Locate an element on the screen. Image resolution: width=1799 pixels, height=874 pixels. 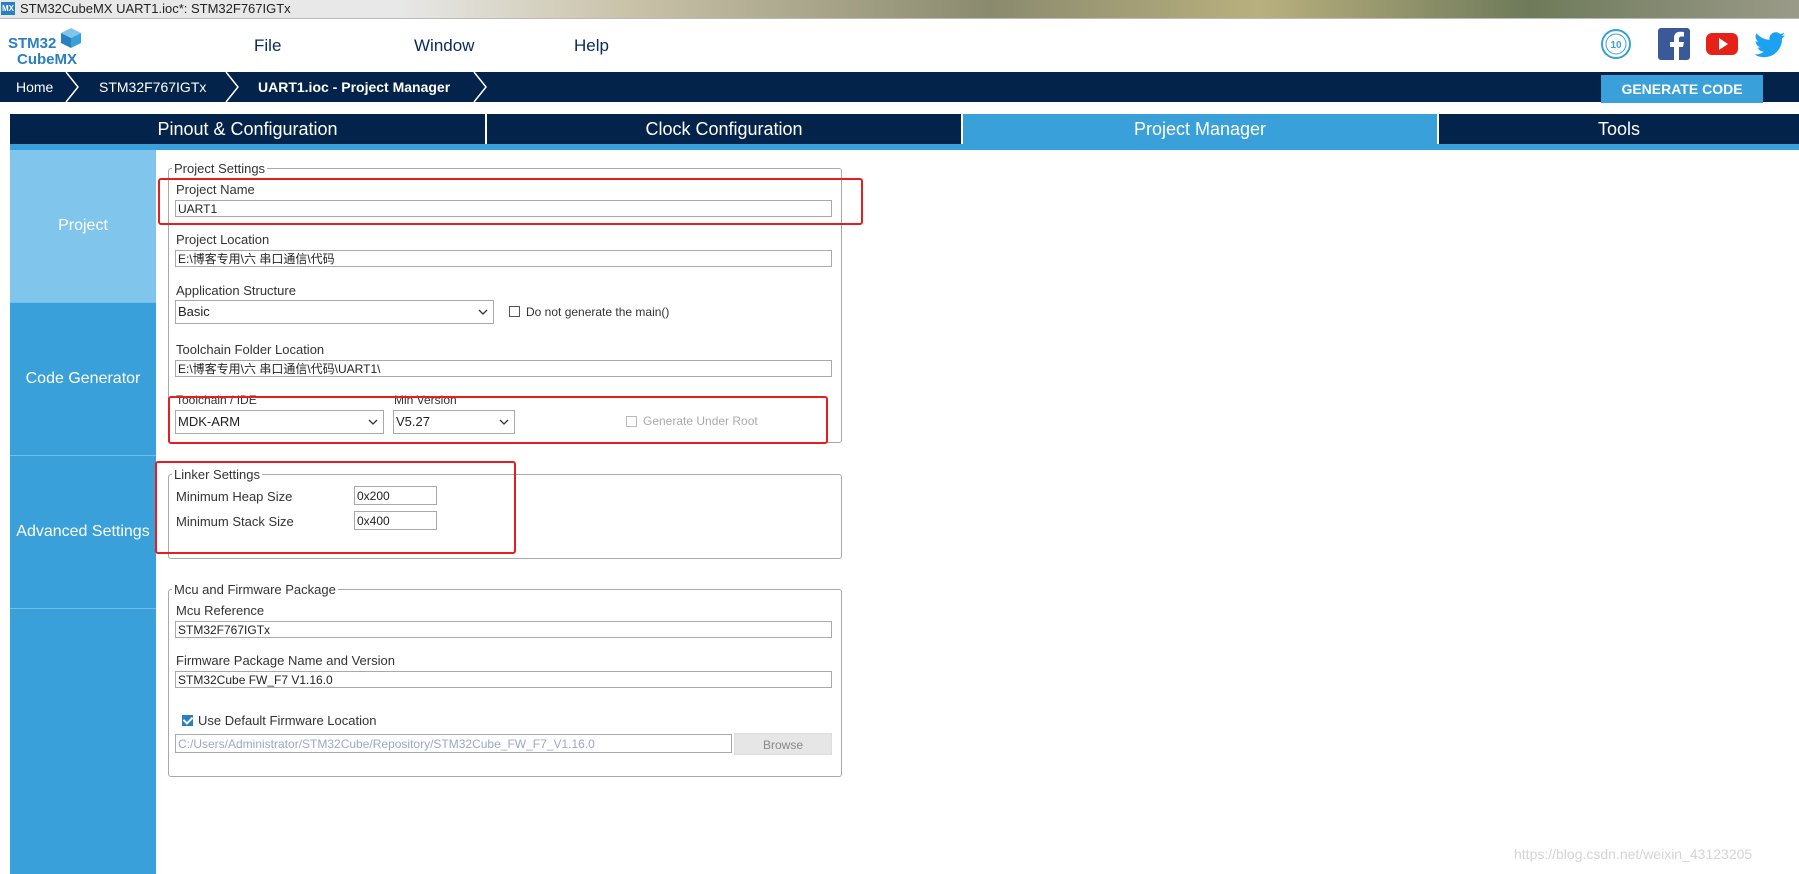
menu-help: Help is located at coordinates (591, 46).